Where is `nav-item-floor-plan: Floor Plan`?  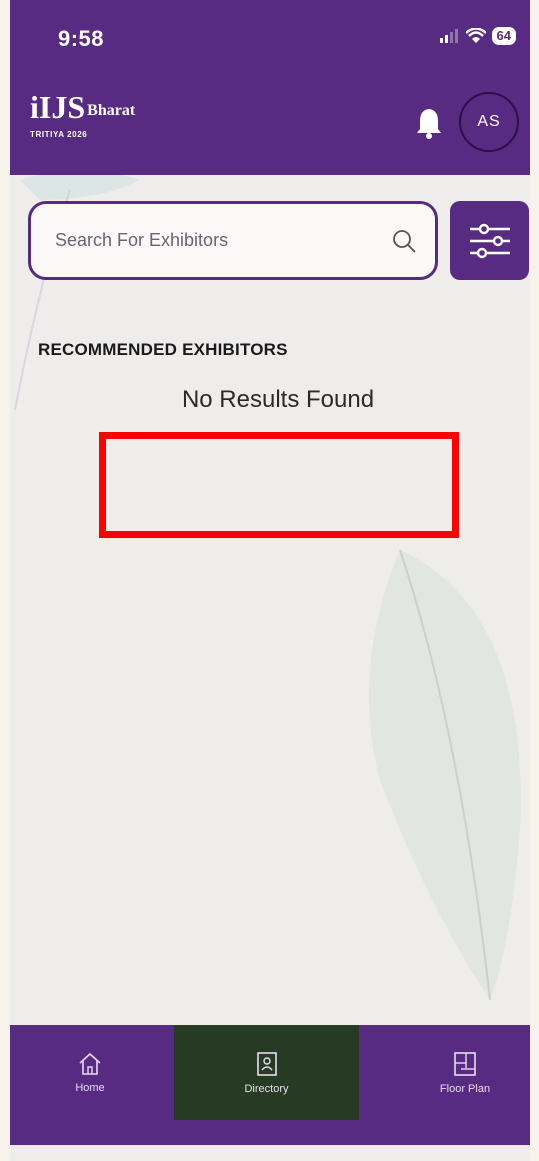
nav-item-floor-plan: Floor Plan is located at coordinates (465, 1072).